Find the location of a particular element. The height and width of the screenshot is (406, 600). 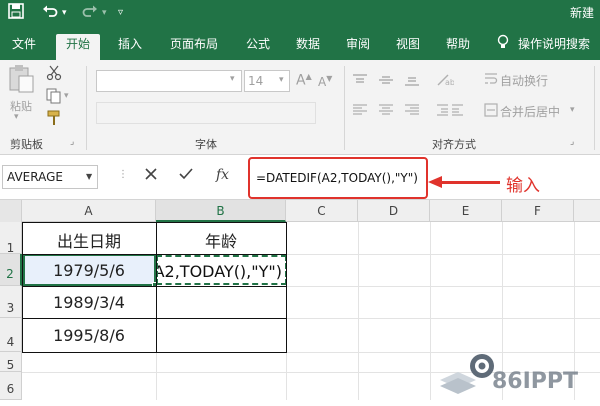

alignment-launcher-icon: ⌟ is located at coordinates (572, 142).